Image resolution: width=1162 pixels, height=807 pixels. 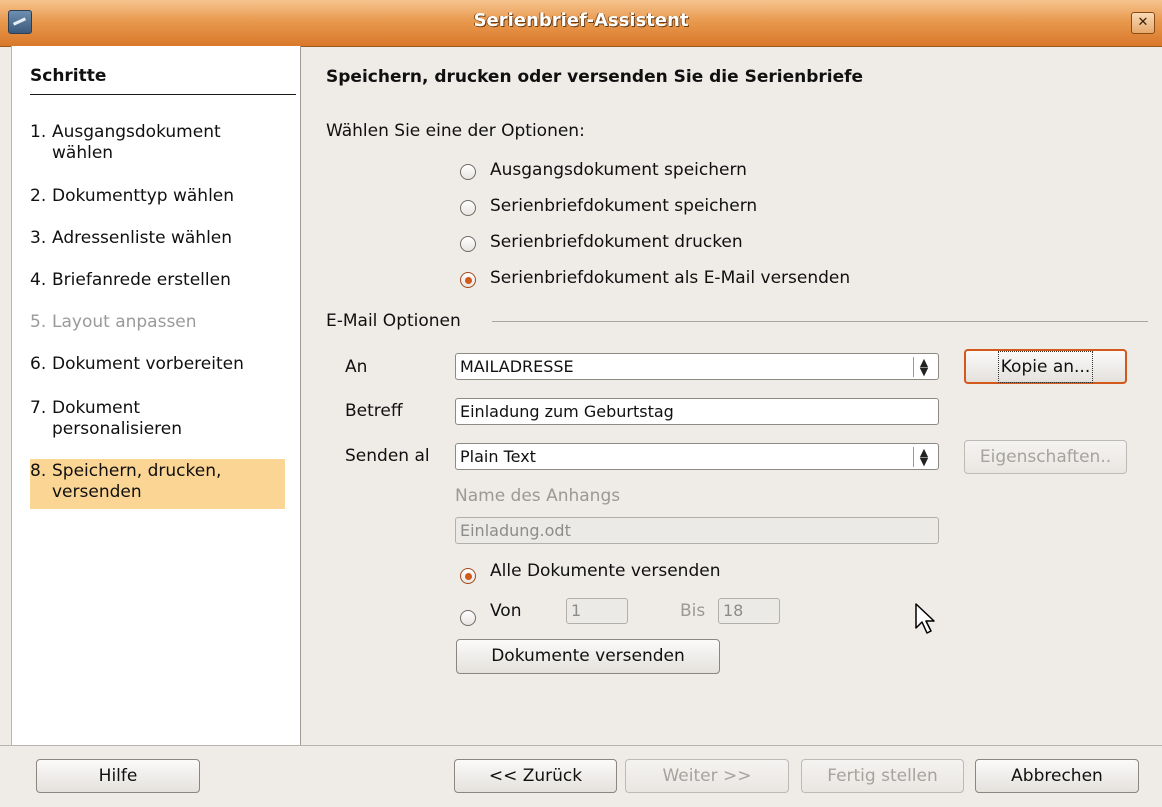 I want to click on option-print-merged-label: Serienbriefdokument drucken, so click(x=616, y=242).